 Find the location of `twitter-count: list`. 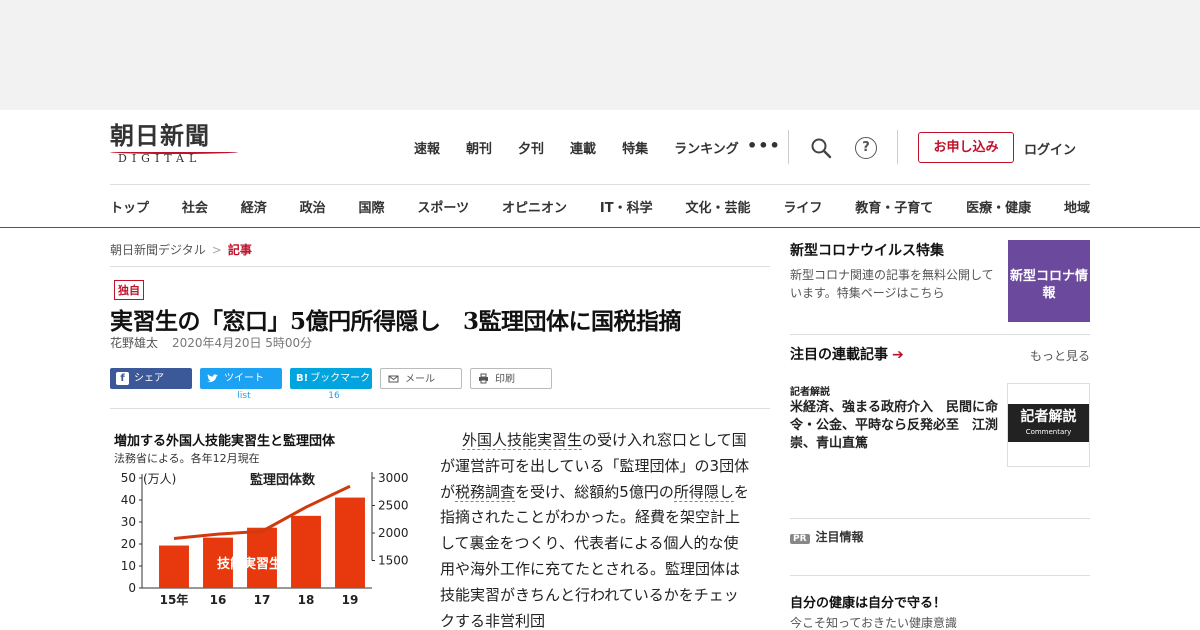

twitter-count: list is located at coordinates (244, 396).